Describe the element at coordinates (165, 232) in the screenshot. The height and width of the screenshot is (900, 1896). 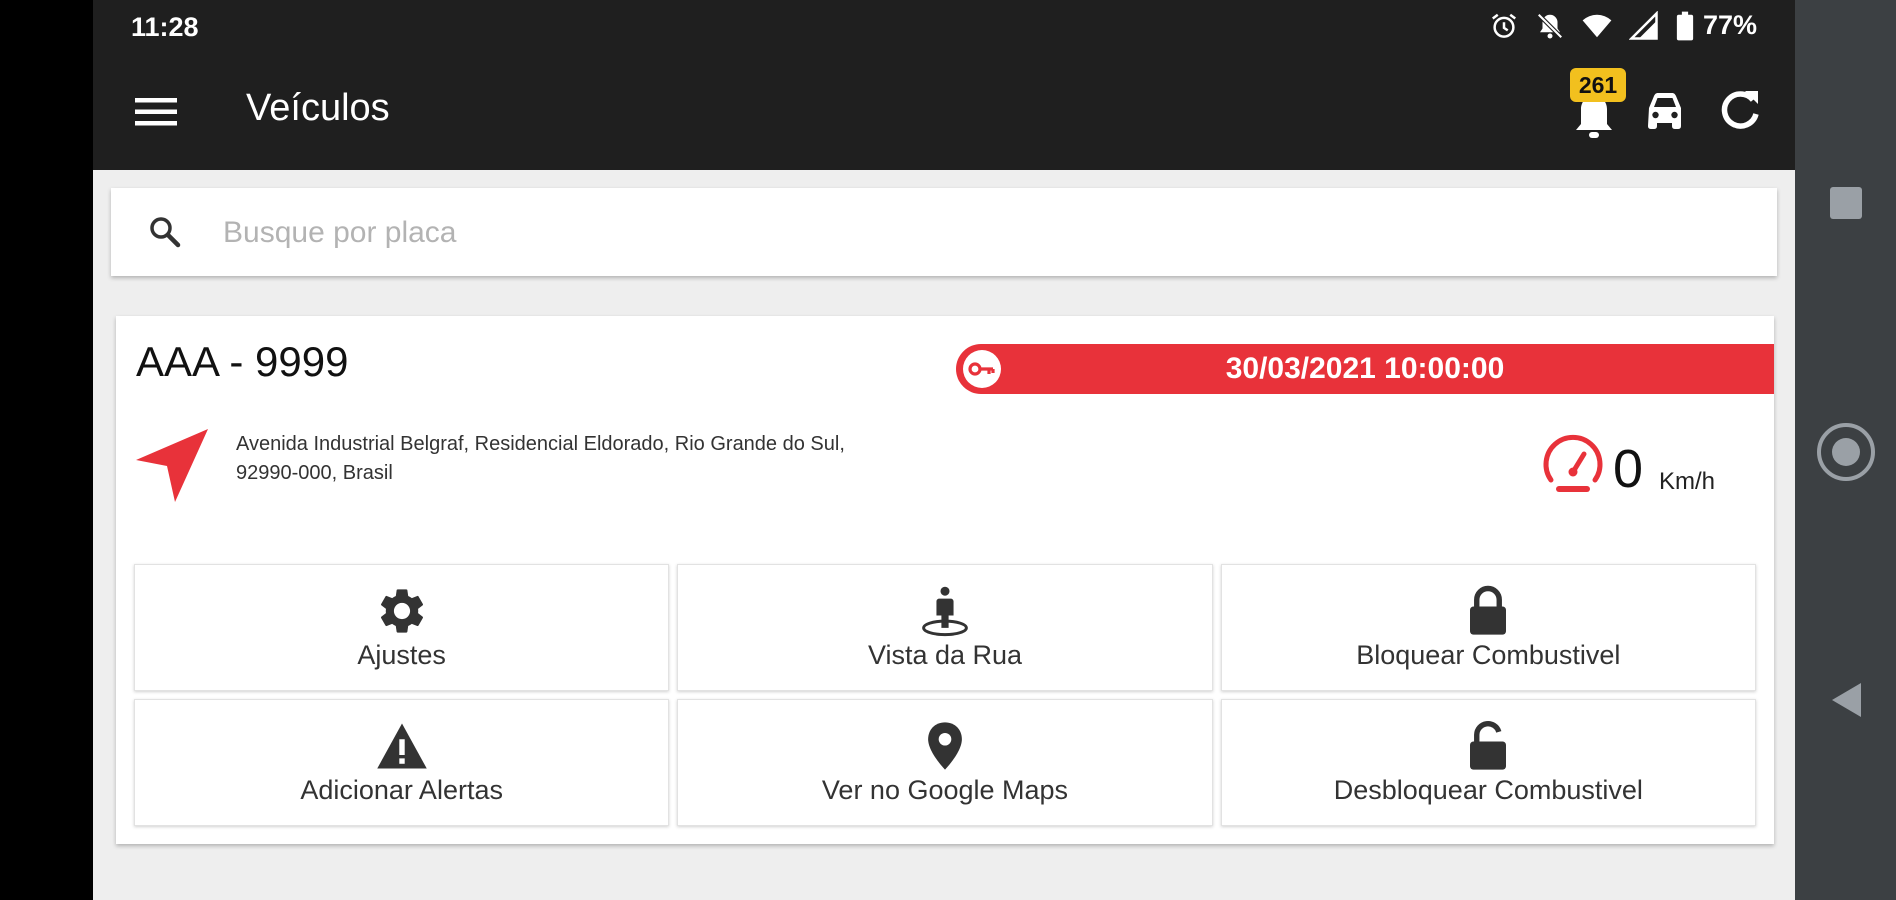
I see `search-icon` at that location.